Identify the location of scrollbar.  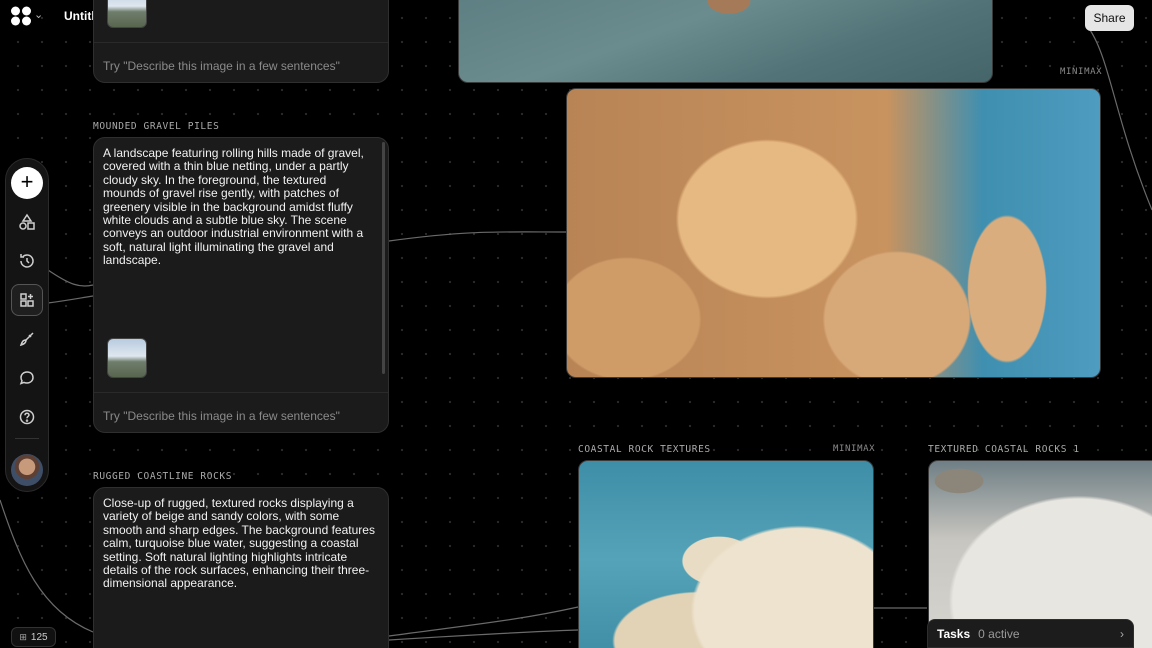
(383, 258).